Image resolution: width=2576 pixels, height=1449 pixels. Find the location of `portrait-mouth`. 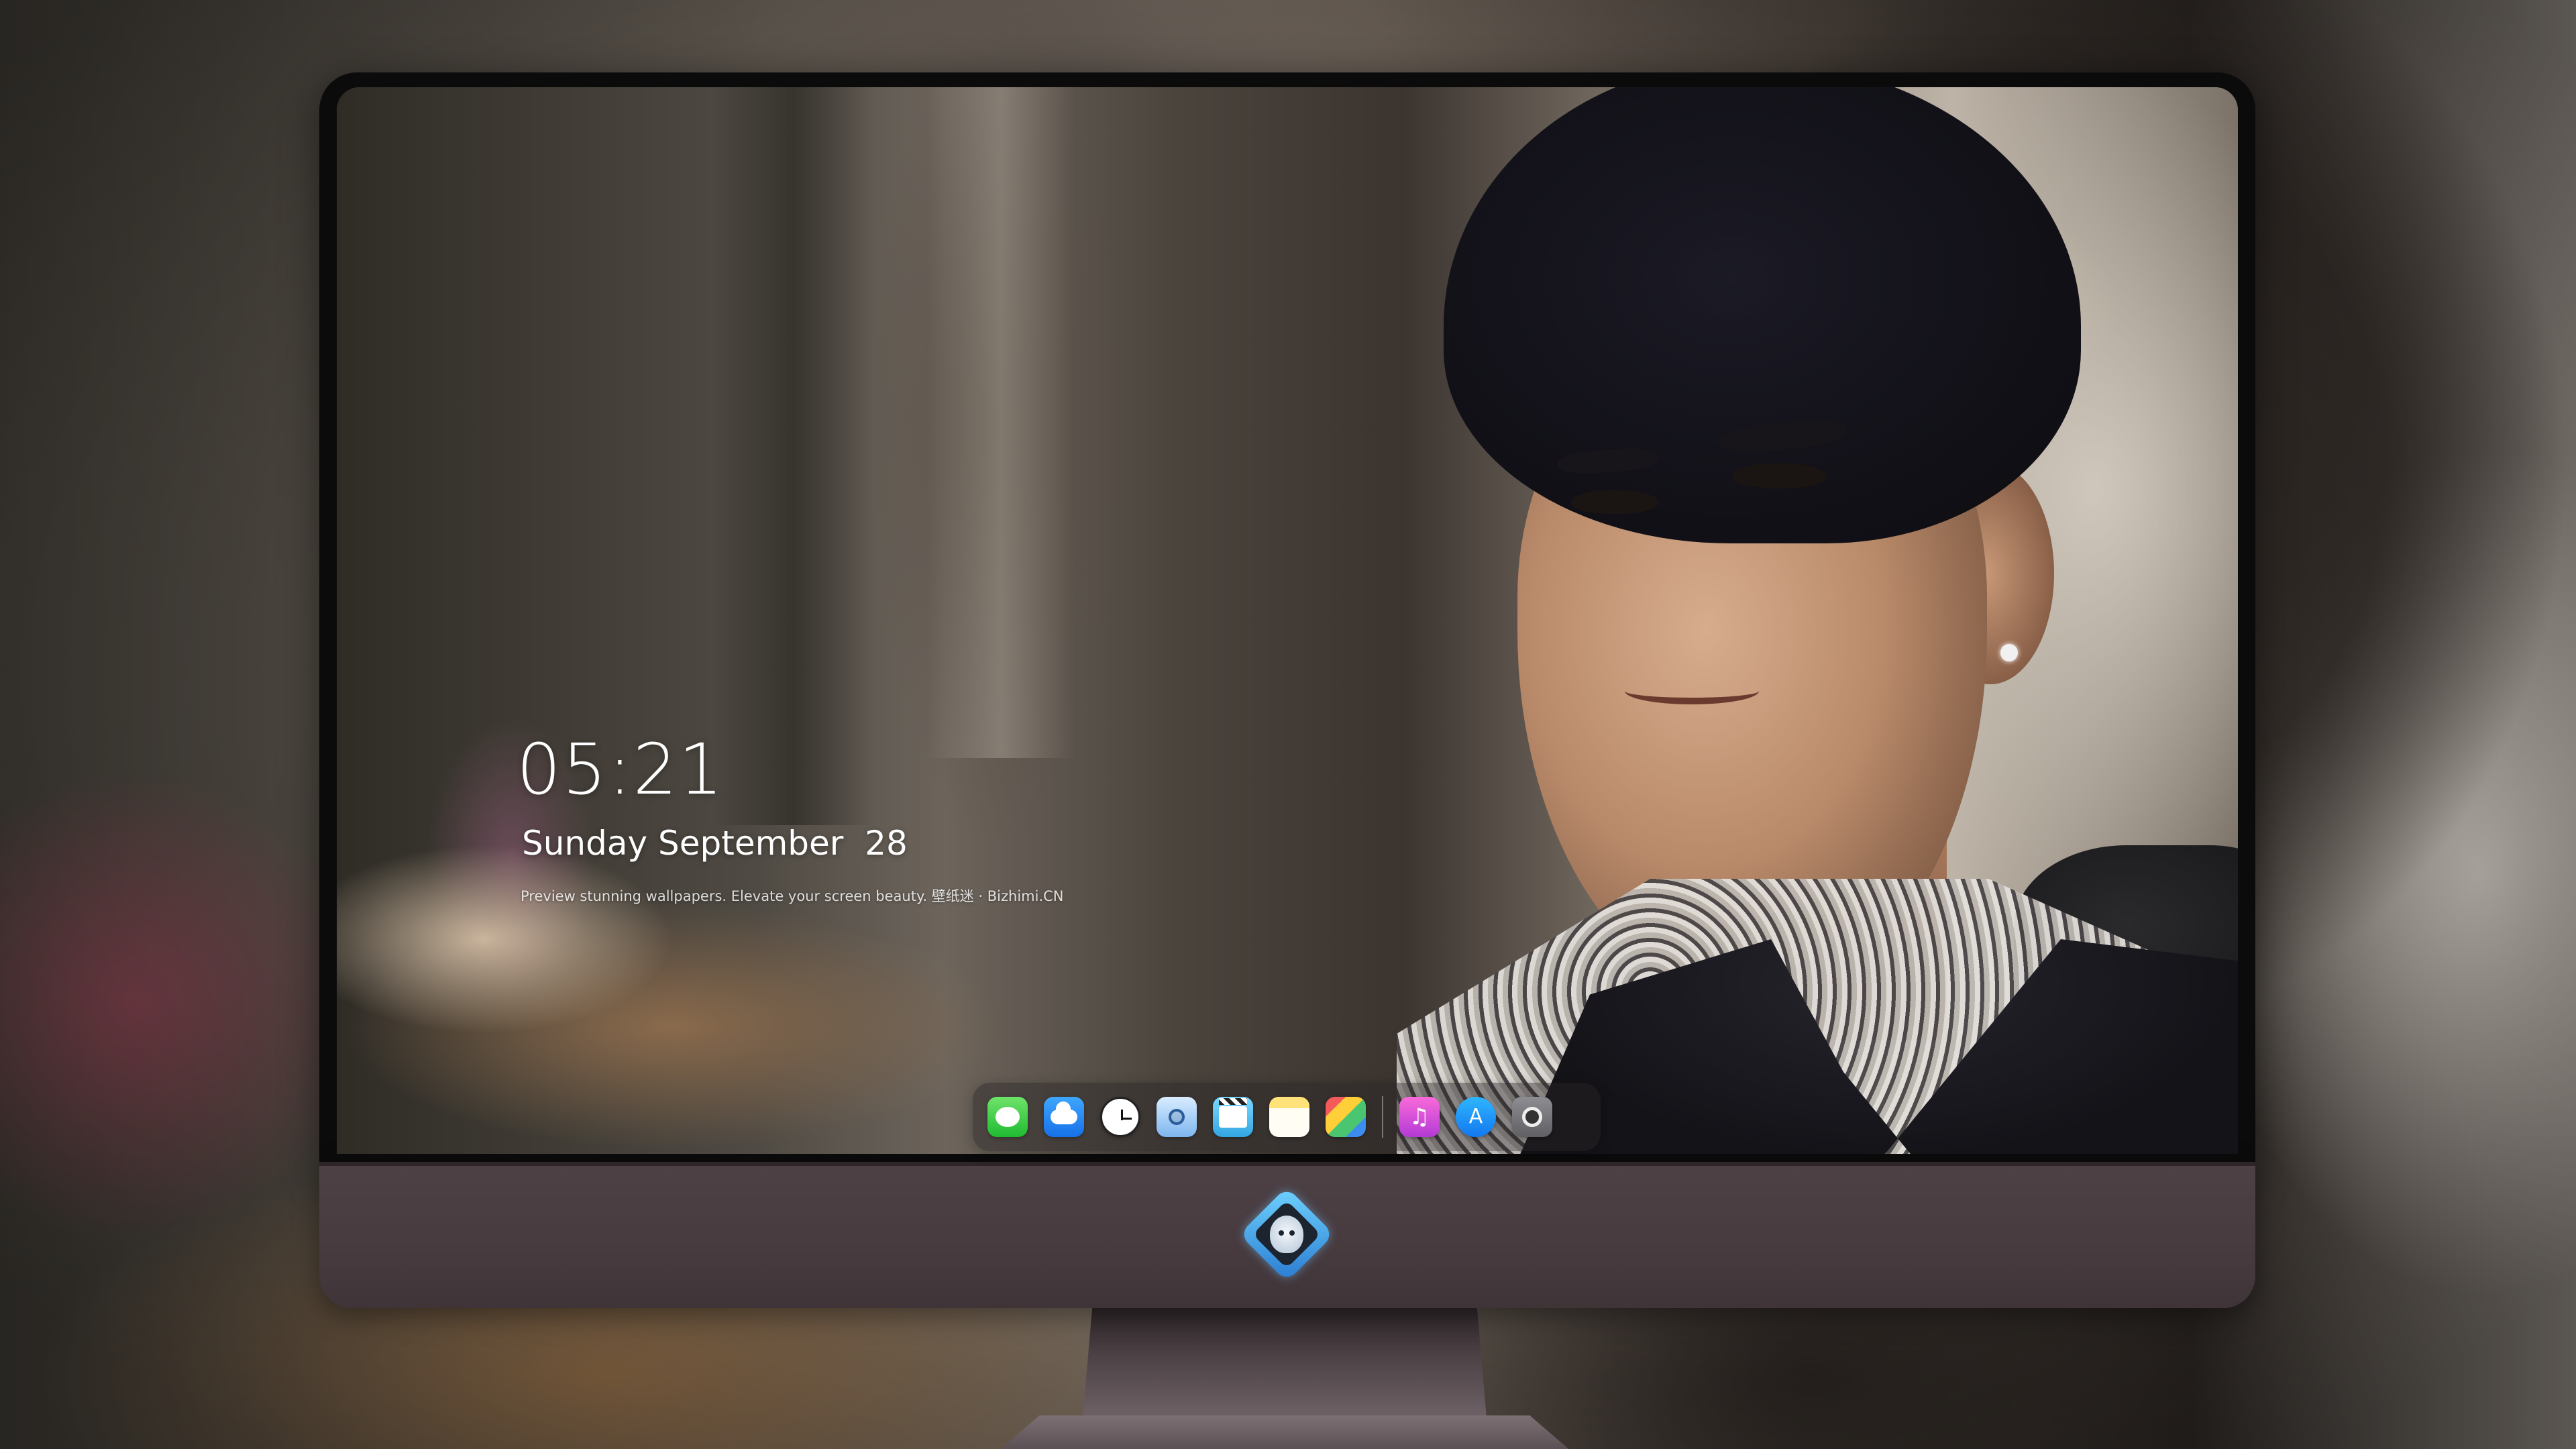

portrait-mouth is located at coordinates (1692, 691).